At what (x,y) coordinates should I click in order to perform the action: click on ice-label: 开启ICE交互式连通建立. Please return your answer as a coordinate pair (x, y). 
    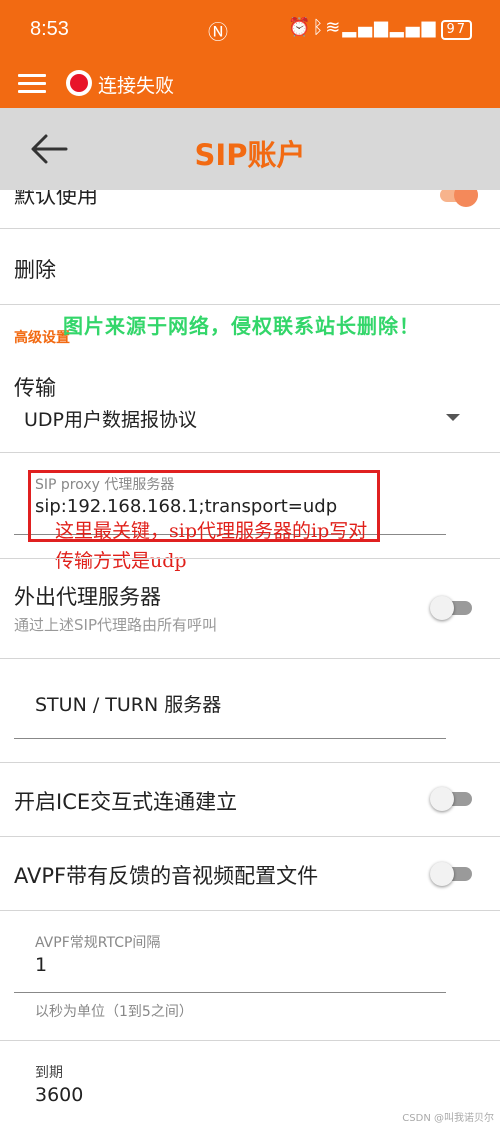
    Looking at the image, I should click on (126, 802).